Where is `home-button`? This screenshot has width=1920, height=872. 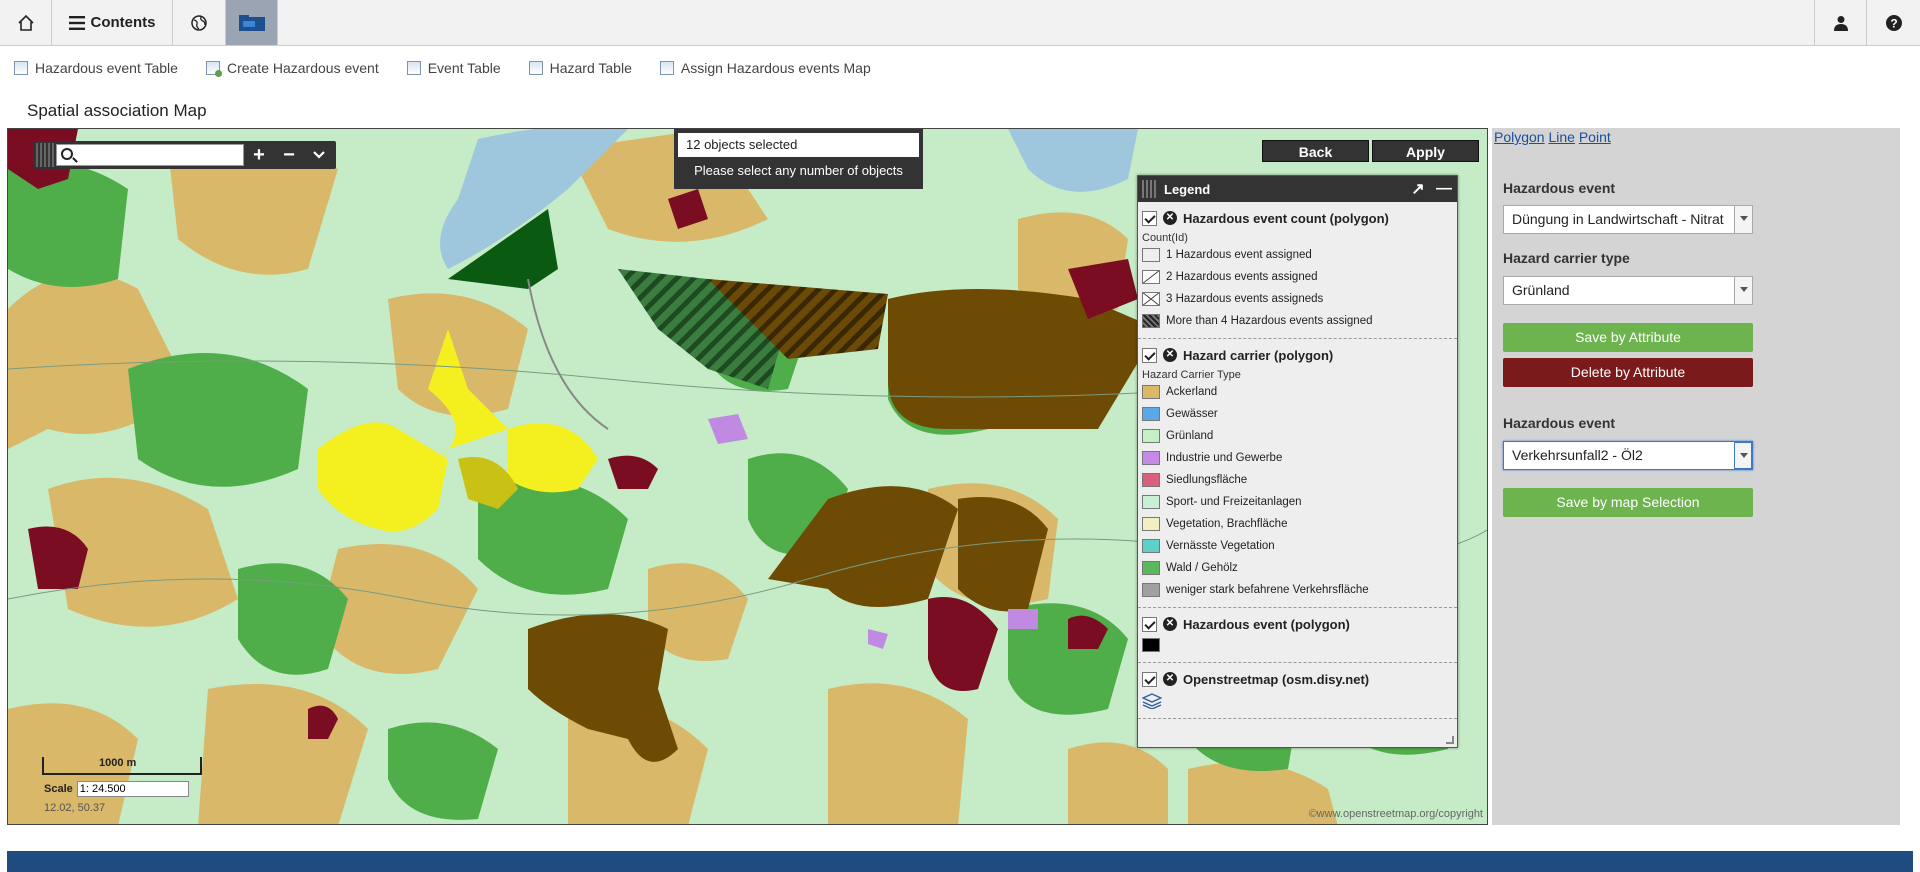
home-button is located at coordinates (26, 22).